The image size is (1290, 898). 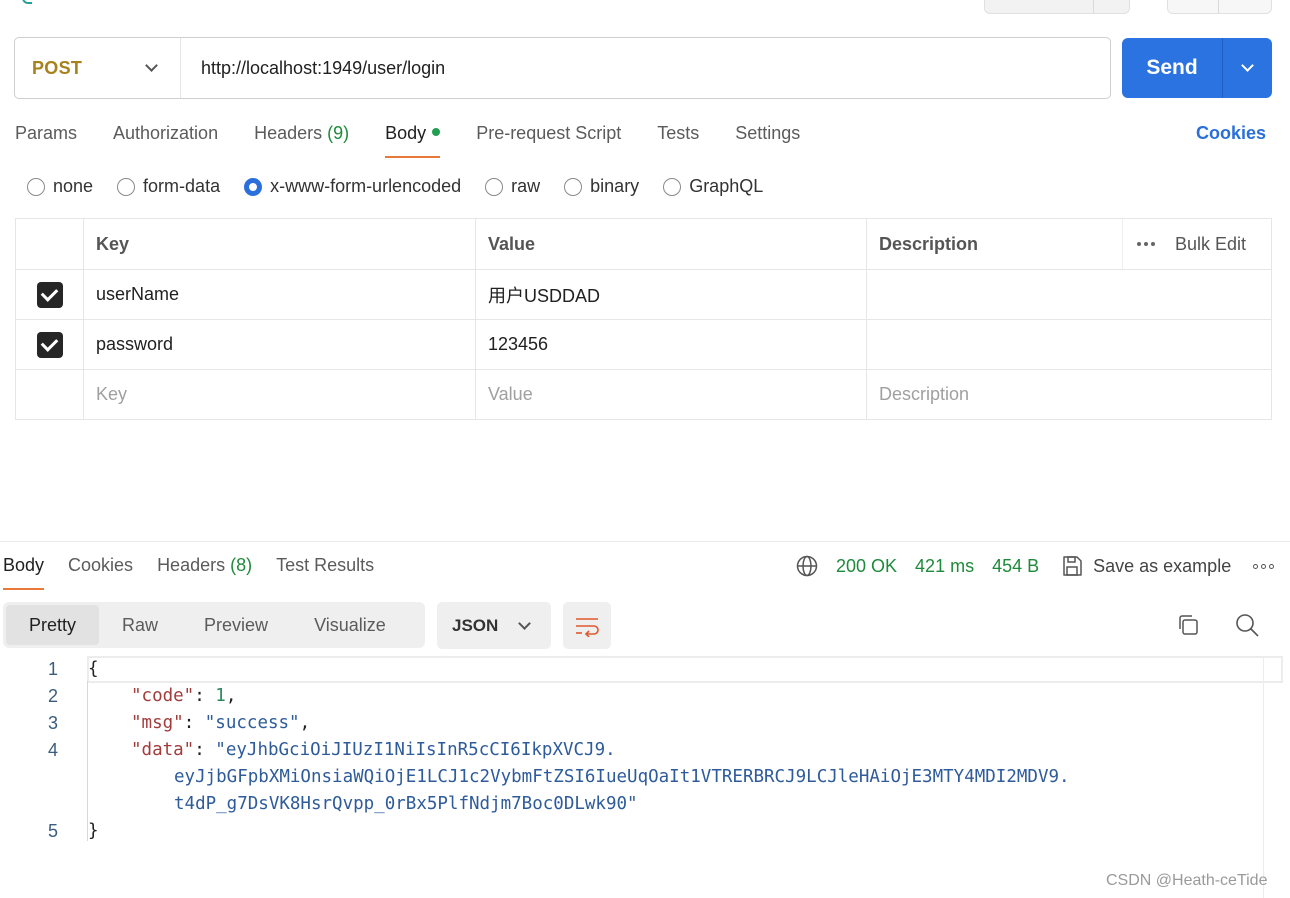 What do you see at coordinates (338, 133) in the screenshot?
I see `tab-headers-count: (9)` at bounding box center [338, 133].